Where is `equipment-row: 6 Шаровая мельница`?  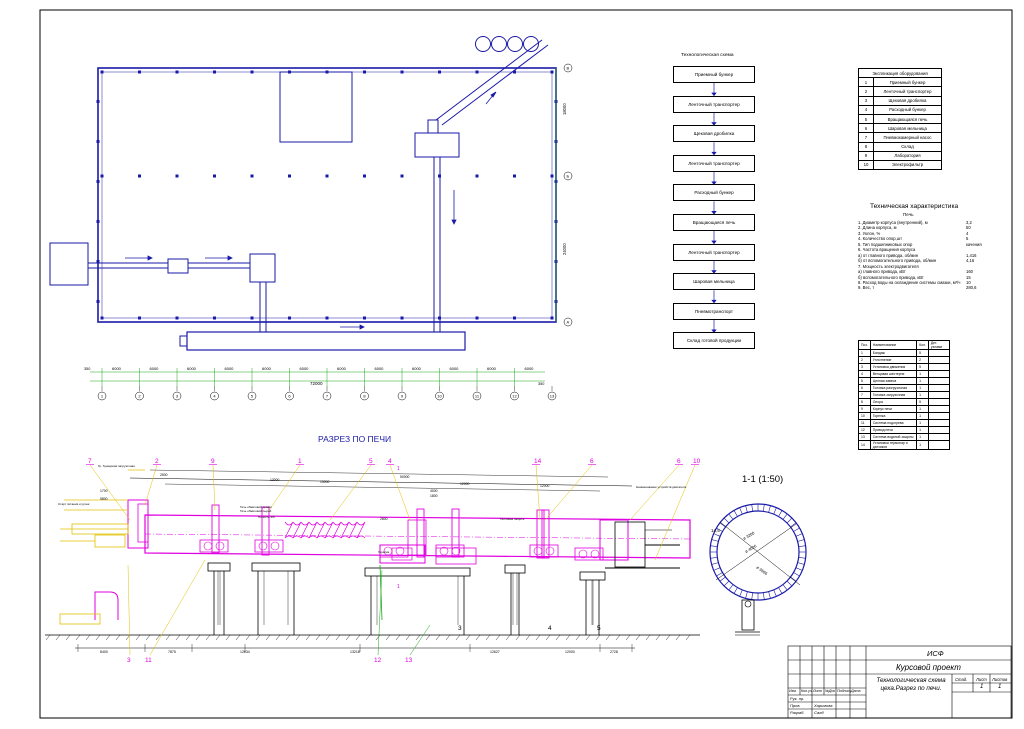 equipment-row: 6 Шаровая мельница is located at coordinates (900, 128).